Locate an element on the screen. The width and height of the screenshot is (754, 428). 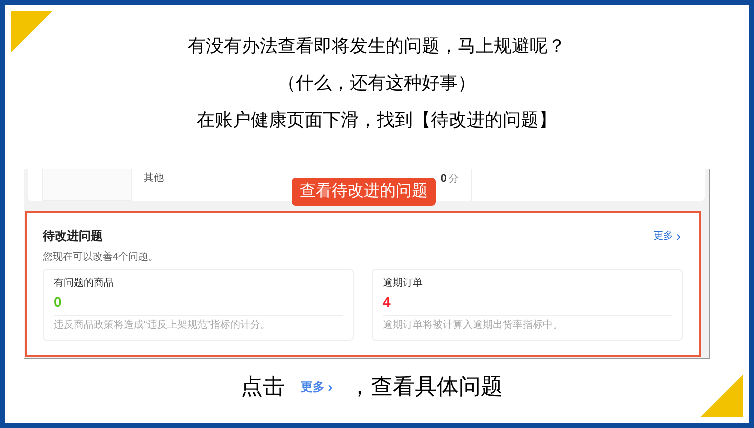
score-label: 其他 is located at coordinates (154, 179).